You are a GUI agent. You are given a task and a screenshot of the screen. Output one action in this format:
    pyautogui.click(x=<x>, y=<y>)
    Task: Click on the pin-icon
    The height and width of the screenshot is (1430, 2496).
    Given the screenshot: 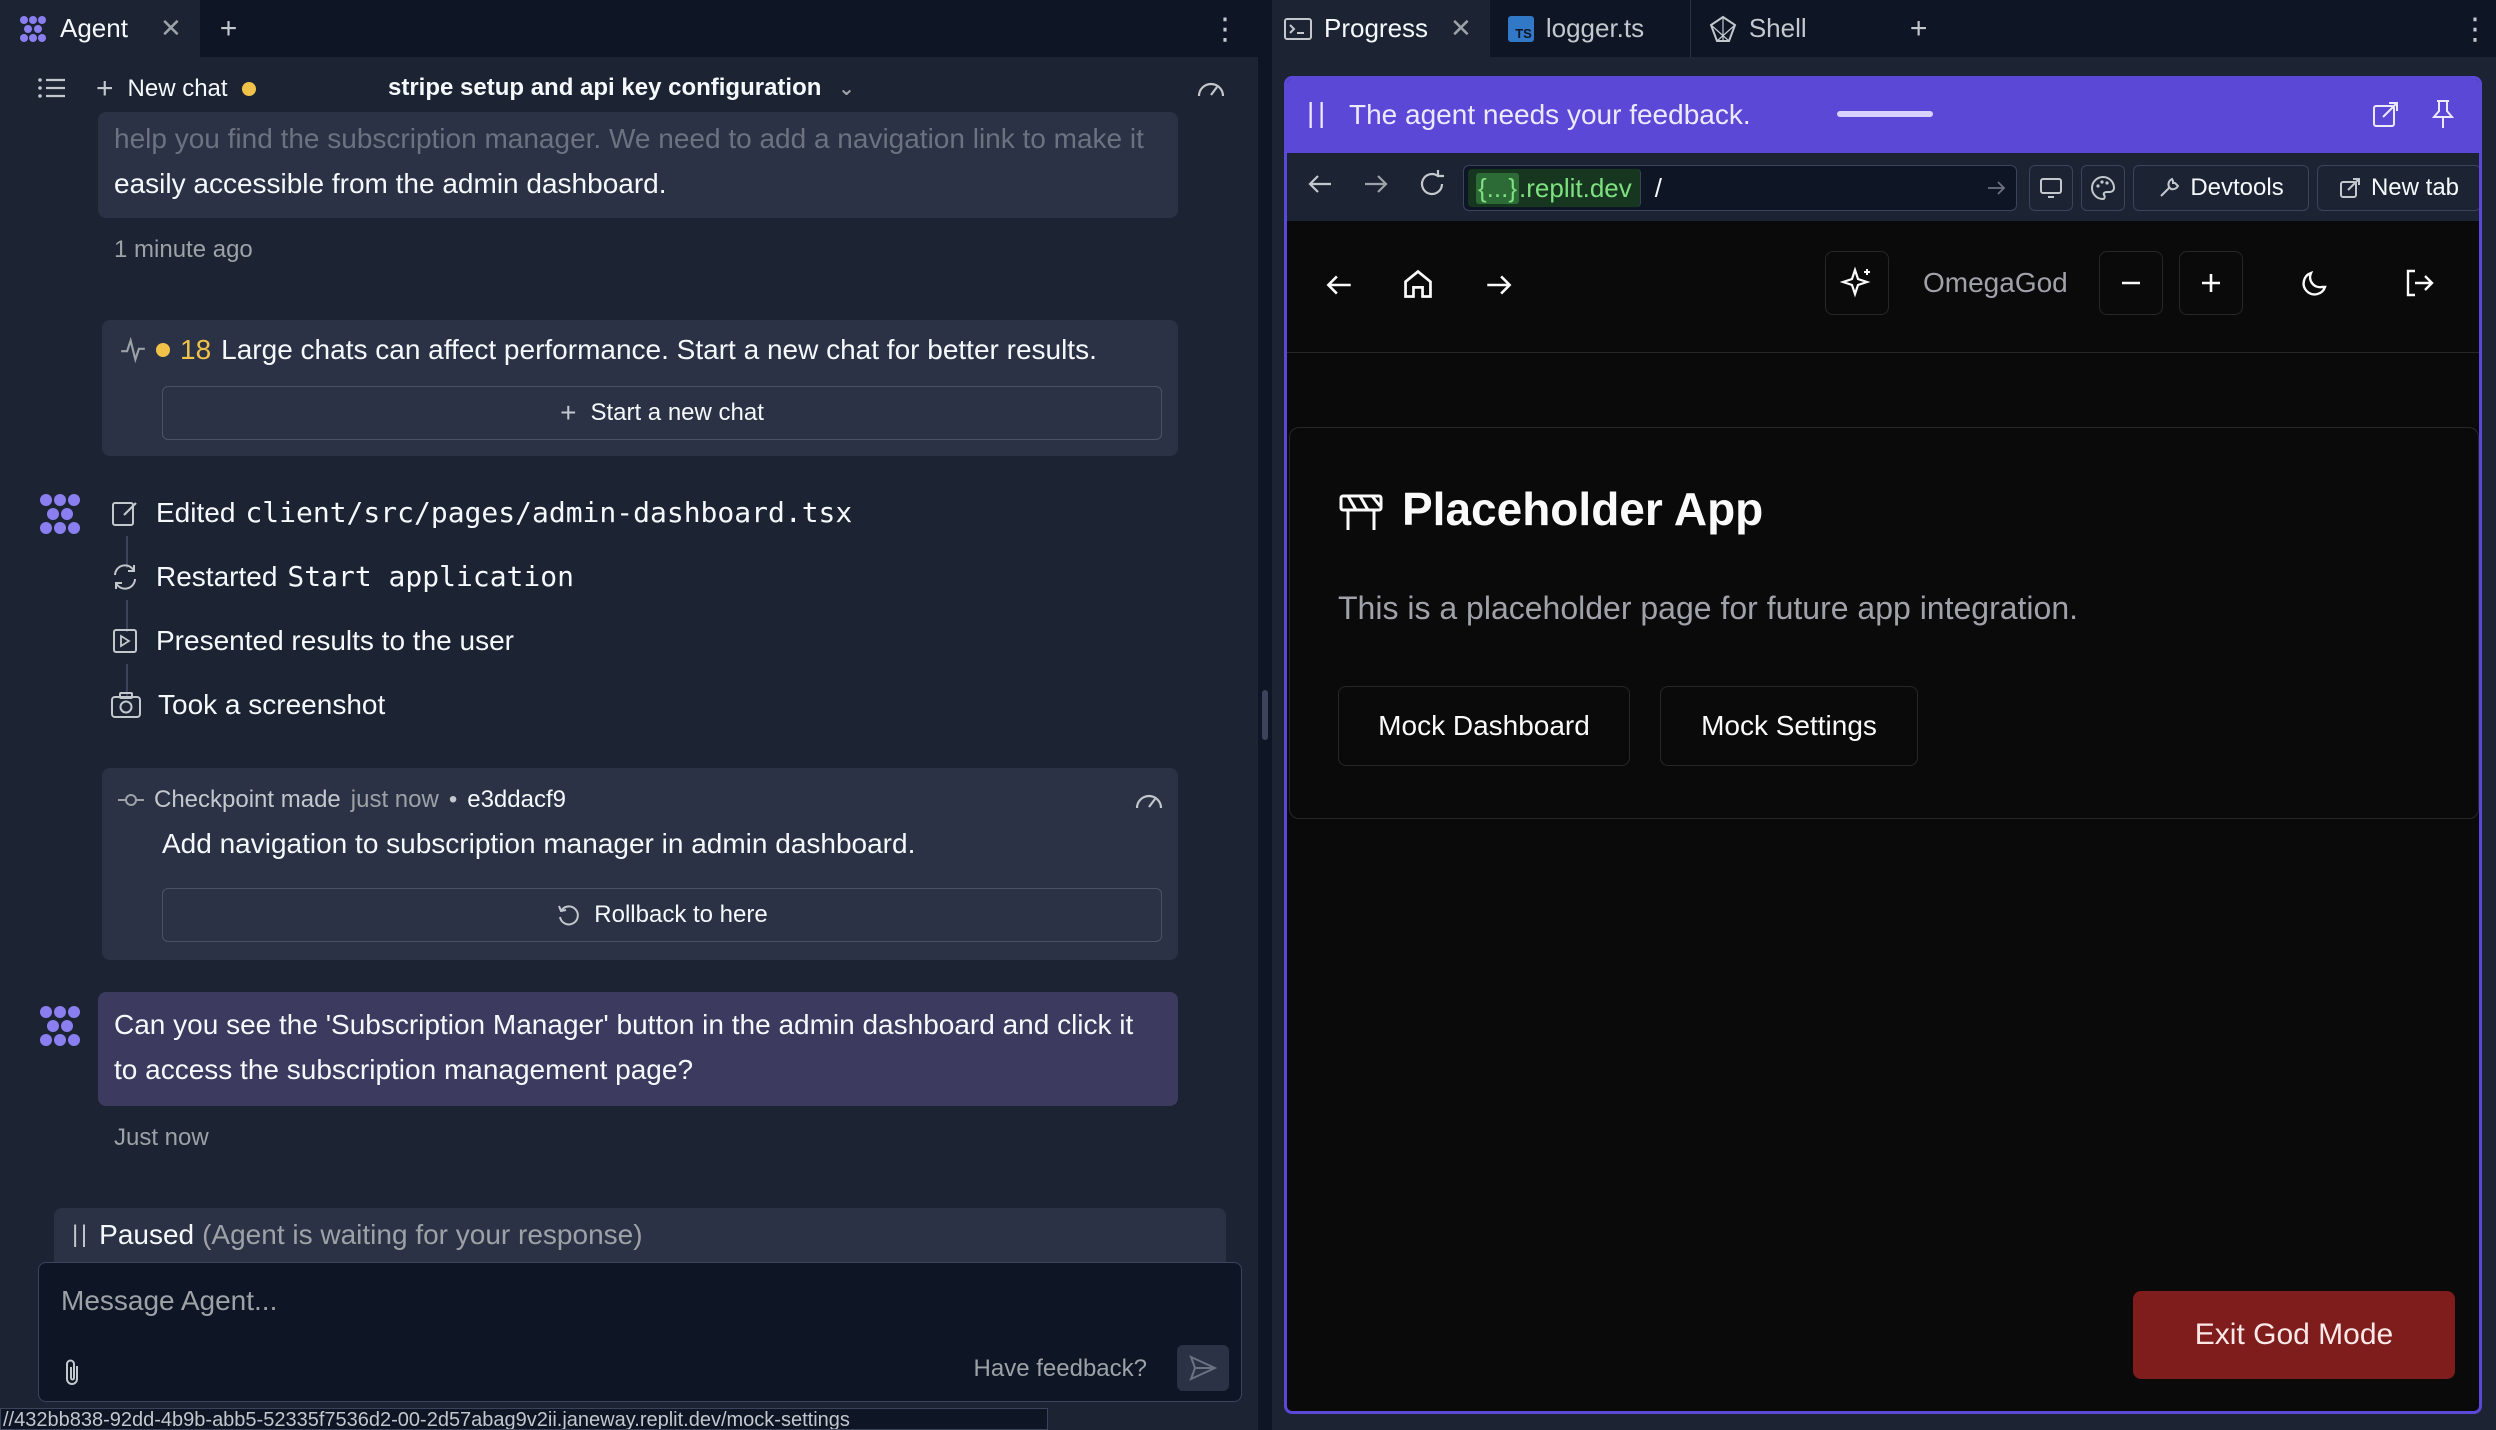 What is the action you would take?
    pyautogui.click(x=2443, y=114)
    